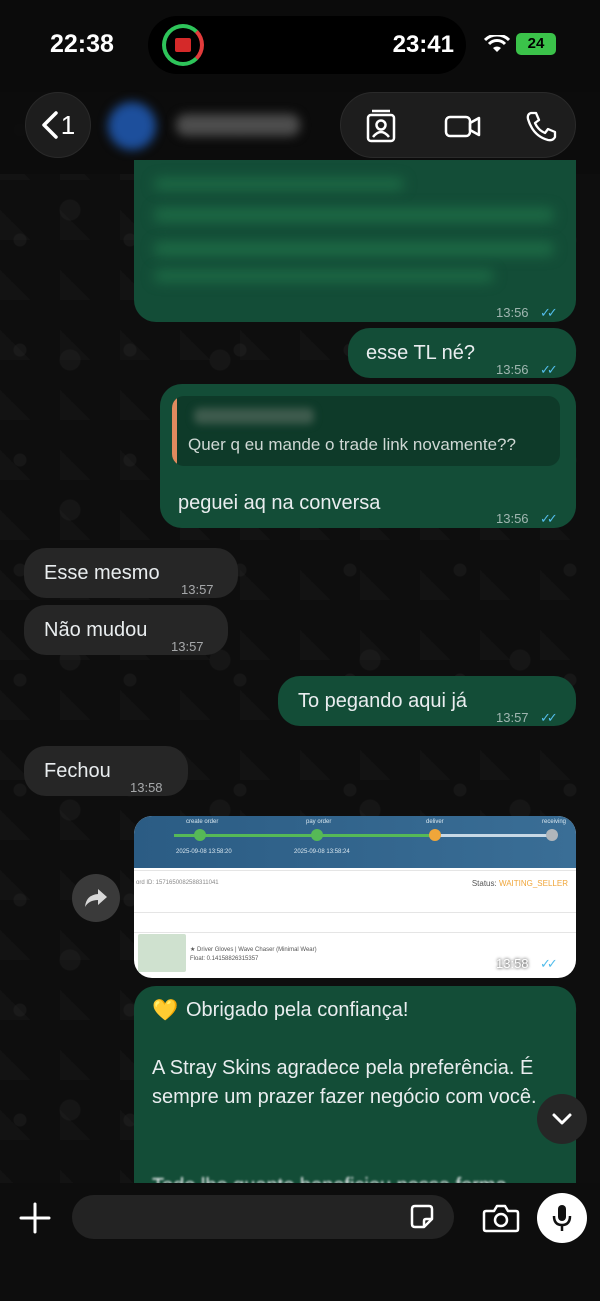 This screenshot has height=1301, width=600. I want to click on step-label: deliver, so click(435, 822).